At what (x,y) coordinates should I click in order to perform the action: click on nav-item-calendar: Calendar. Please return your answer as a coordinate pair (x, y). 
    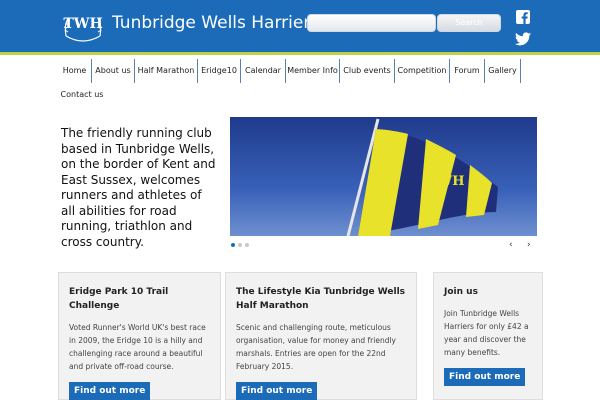
    Looking at the image, I should click on (263, 71).